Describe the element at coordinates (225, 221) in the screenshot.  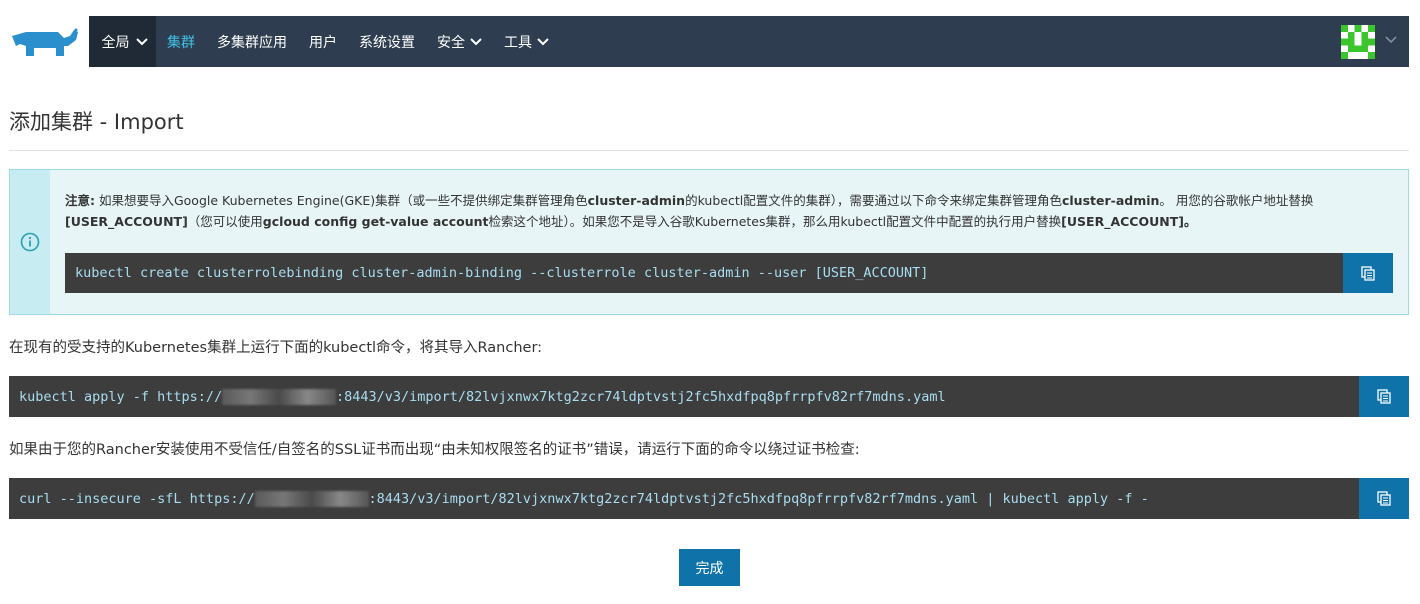
I see `notice-text-part: （您可以使用` at that location.